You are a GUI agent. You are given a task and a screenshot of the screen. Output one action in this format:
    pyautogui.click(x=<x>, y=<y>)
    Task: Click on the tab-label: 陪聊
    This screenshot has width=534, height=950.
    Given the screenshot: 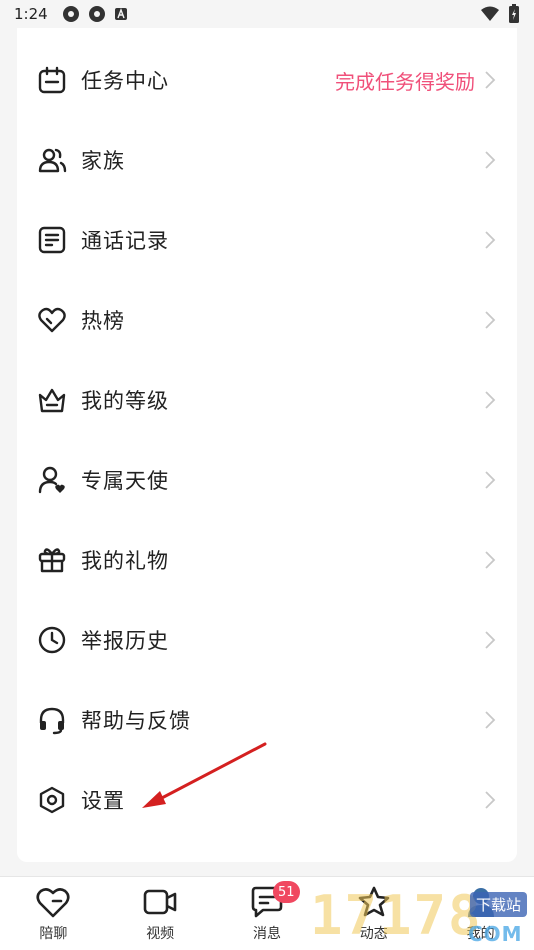 What is the action you would take?
    pyautogui.click(x=53, y=934)
    